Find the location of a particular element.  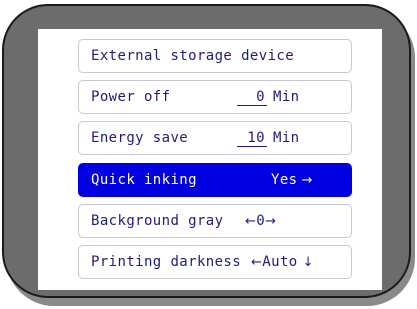

energy-save-value-group: 10 Min is located at coordinates (268, 138).